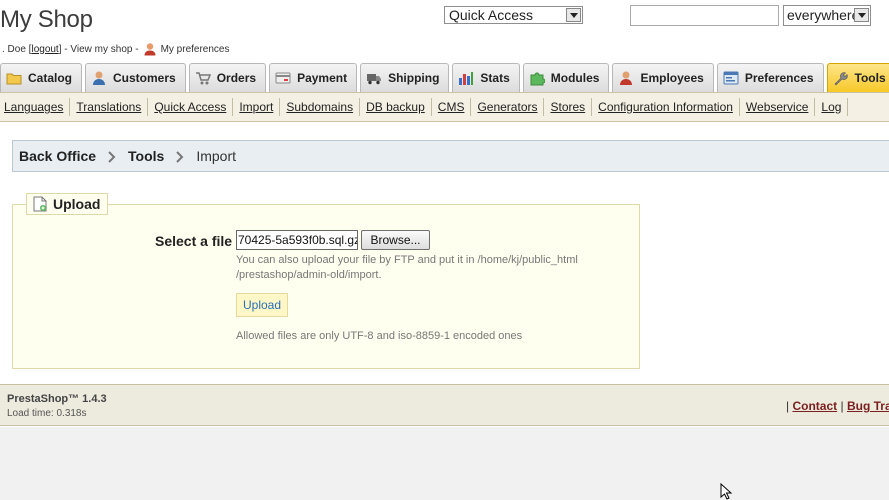 The width and height of the screenshot is (889, 500). I want to click on my-preferences-link: My preferences, so click(195, 49).